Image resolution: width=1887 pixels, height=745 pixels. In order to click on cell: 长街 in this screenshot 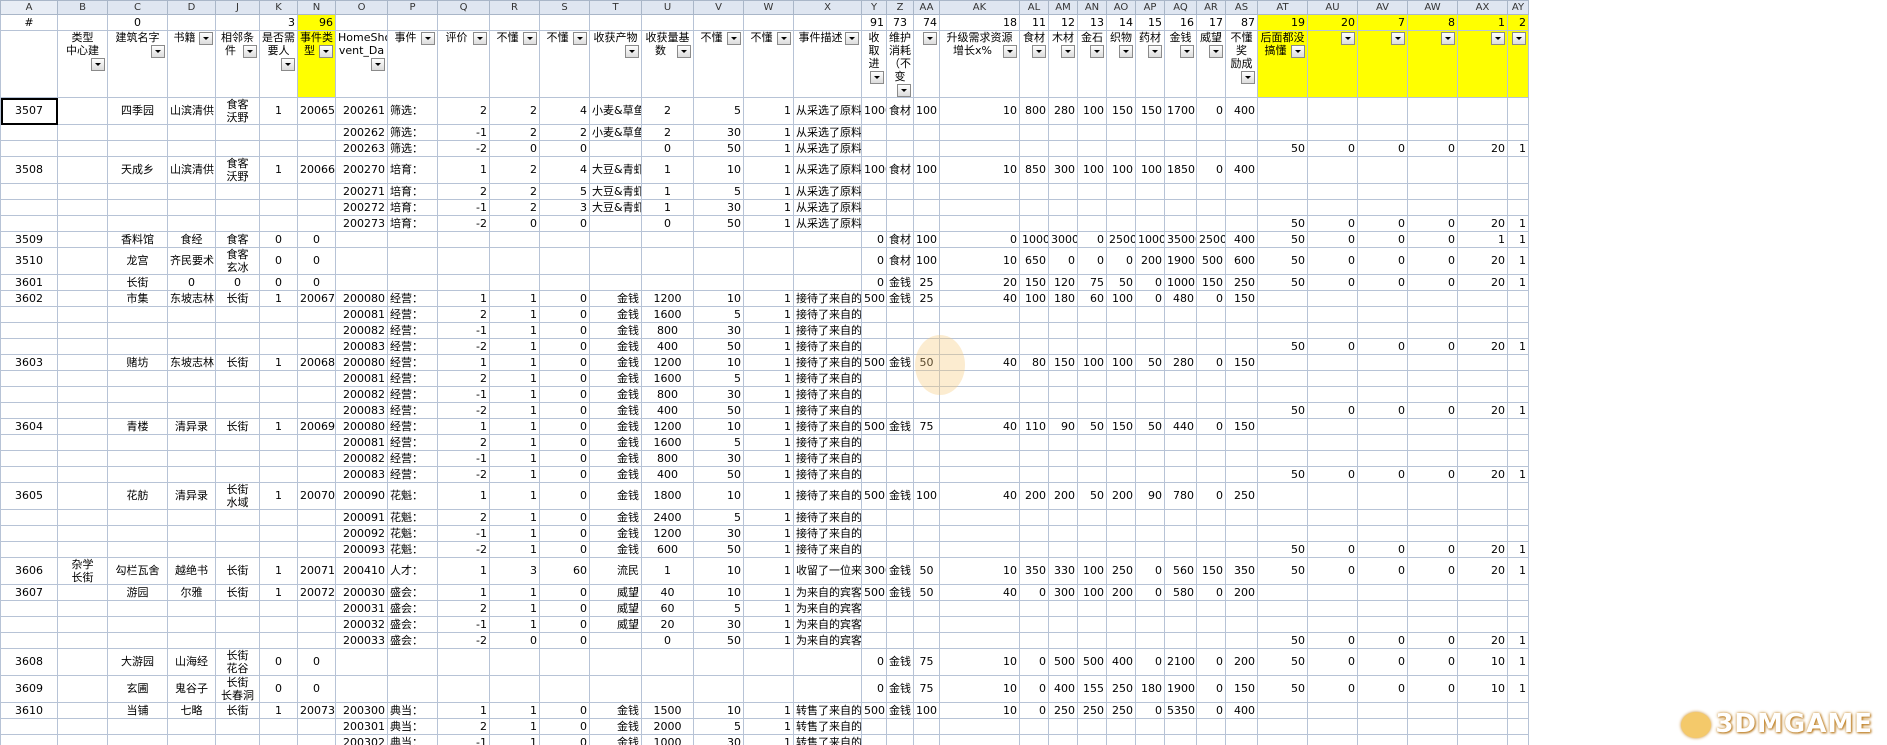, I will do `click(237, 362)`.